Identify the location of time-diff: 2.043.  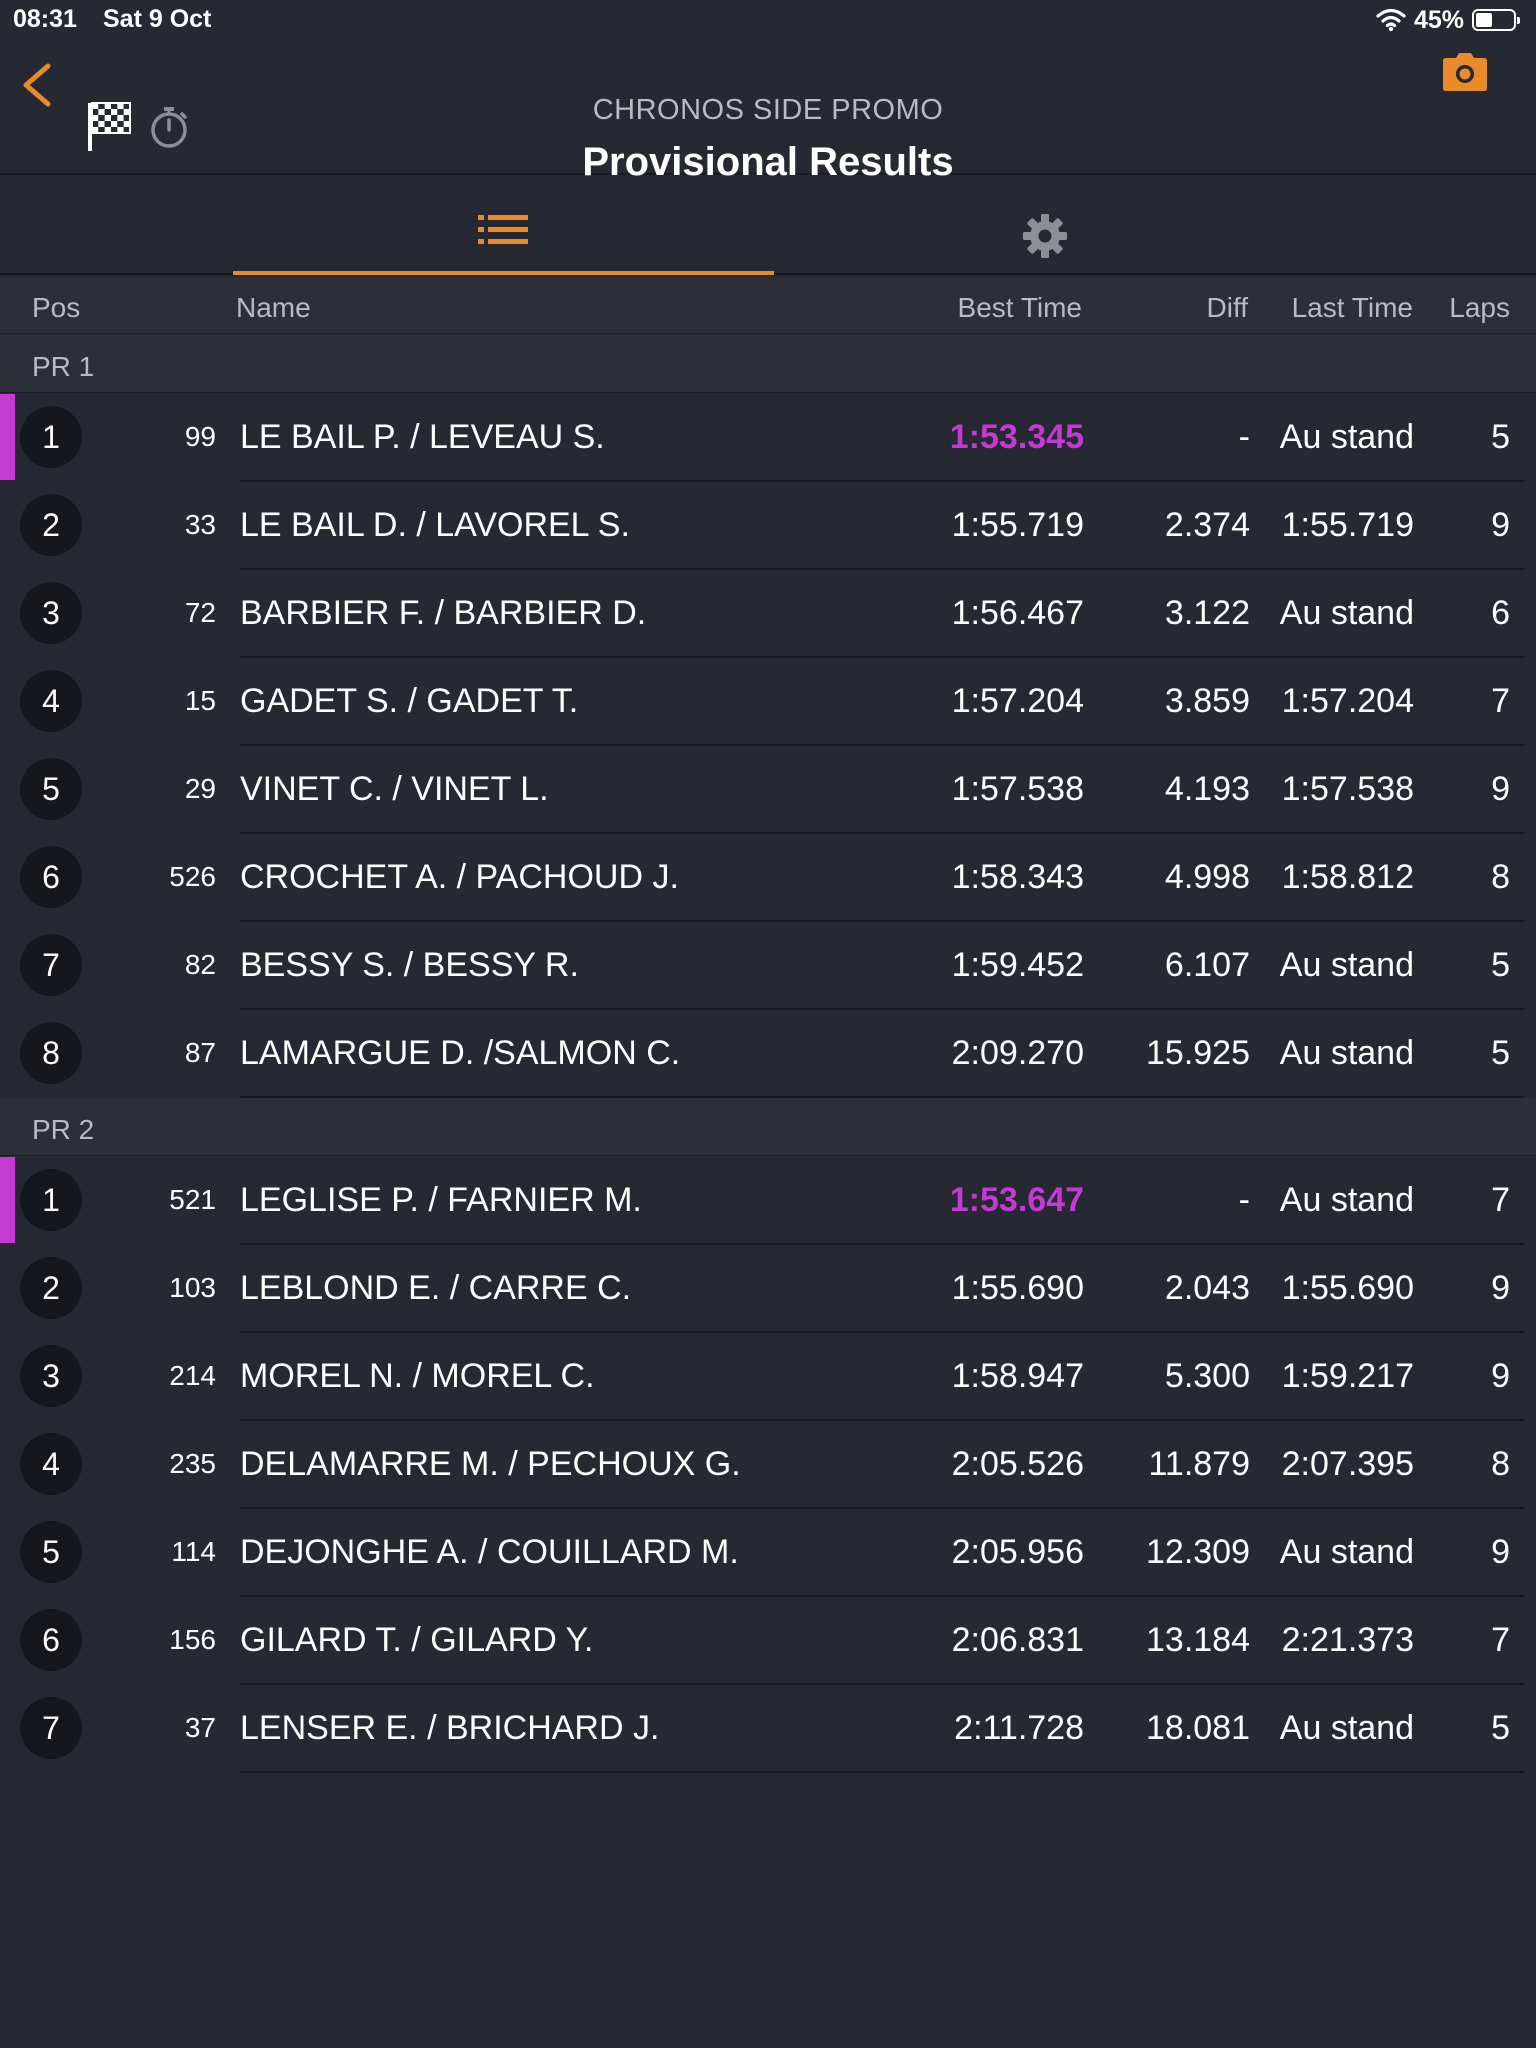
(1207, 1288).